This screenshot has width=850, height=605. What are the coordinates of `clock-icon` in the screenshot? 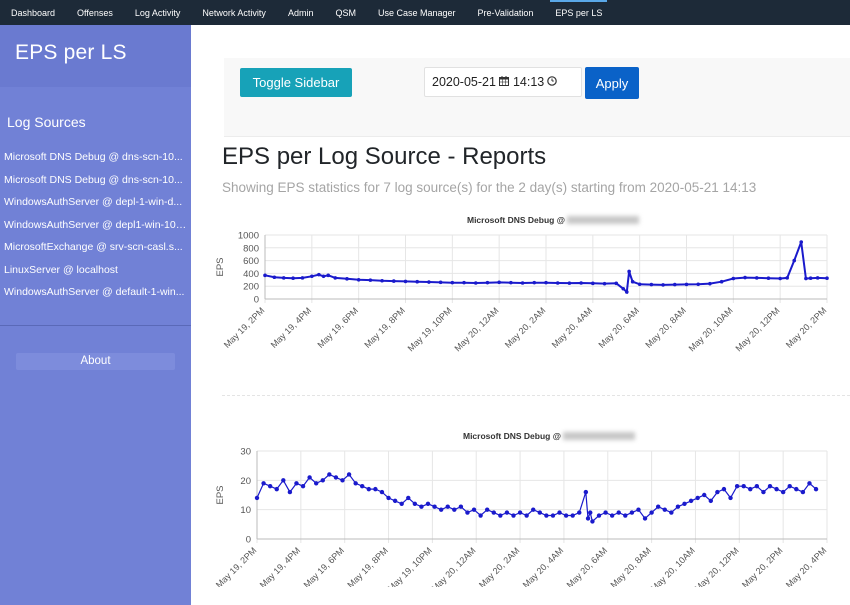 It's located at (552, 82).